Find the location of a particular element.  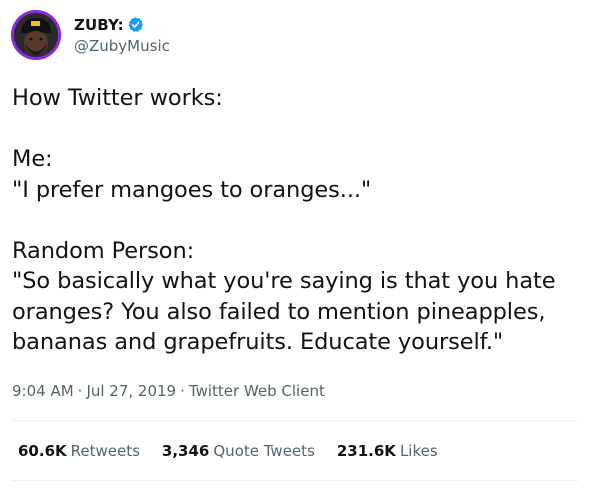

retweets-label: Retweets is located at coordinates (105, 451).